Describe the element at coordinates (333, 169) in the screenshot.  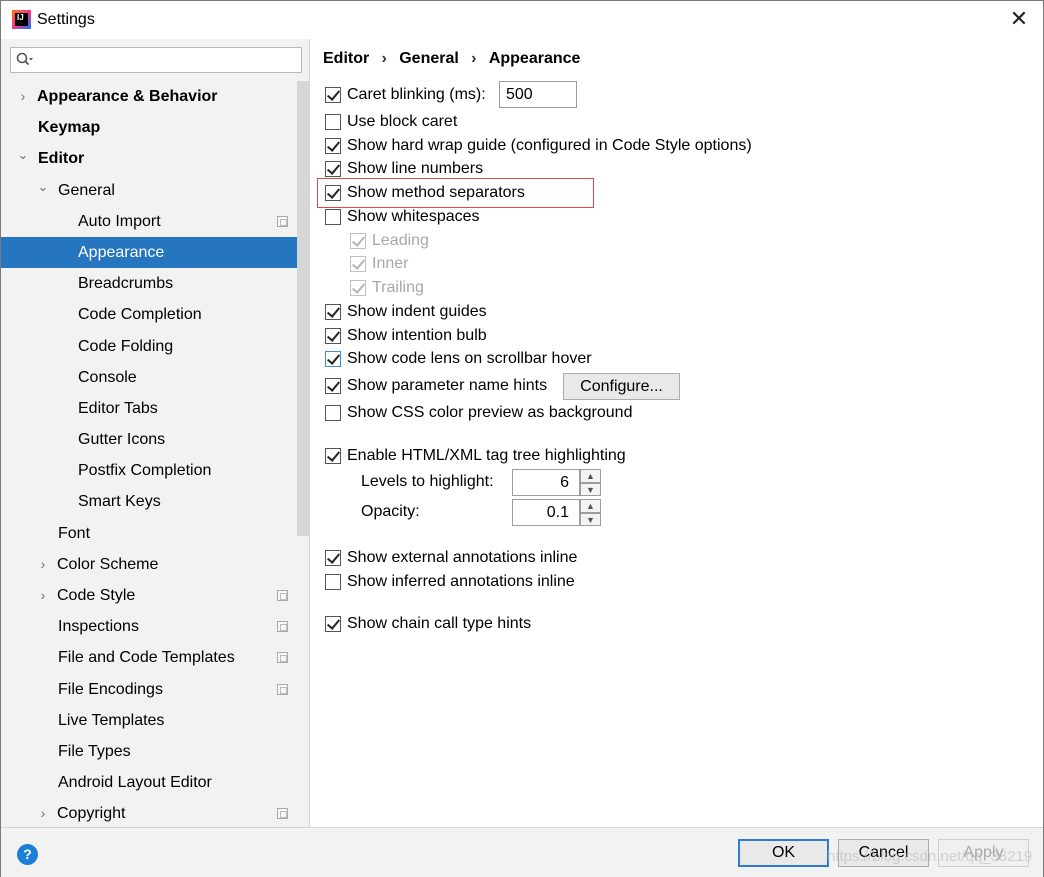
I see `line-numbers-checkbox` at that location.